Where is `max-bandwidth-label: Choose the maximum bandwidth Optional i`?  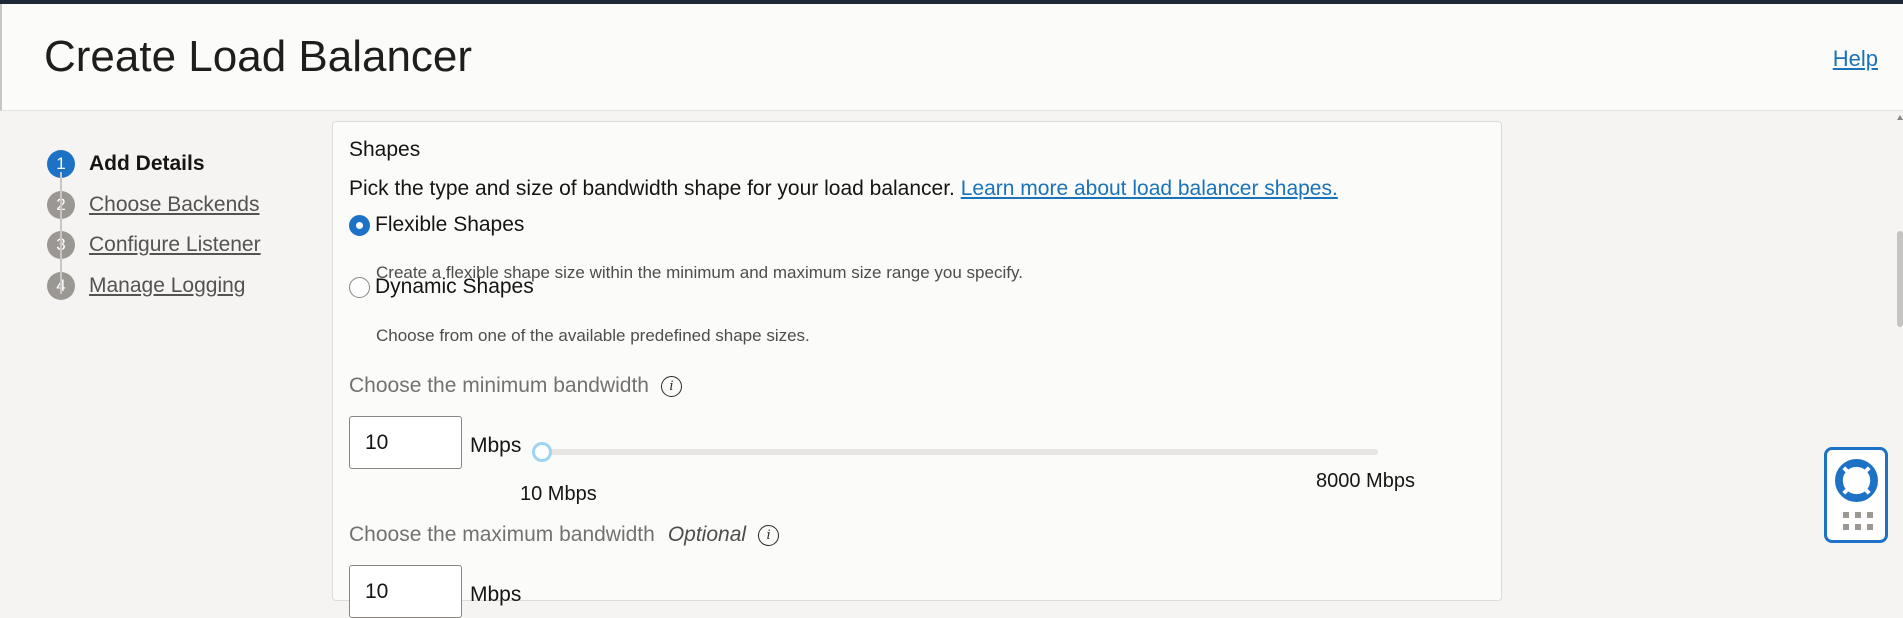
max-bandwidth-label: Choose the maximum bandwidth Optional i is located at coordinates (564, 535).